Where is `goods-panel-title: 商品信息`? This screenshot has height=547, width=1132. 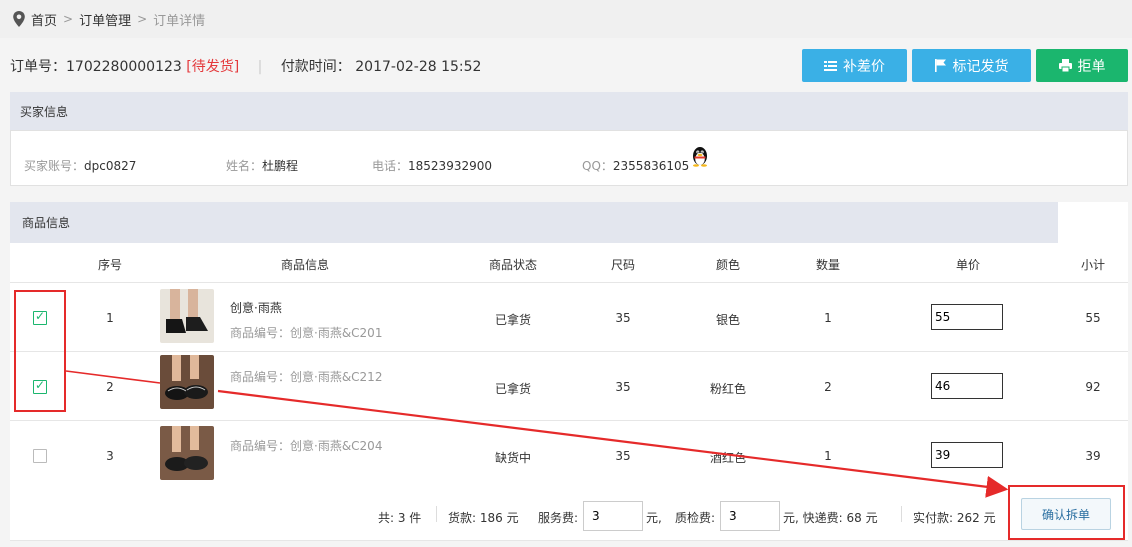
goods-panel-title: 商品信息 is located at coordinates (534, 222).